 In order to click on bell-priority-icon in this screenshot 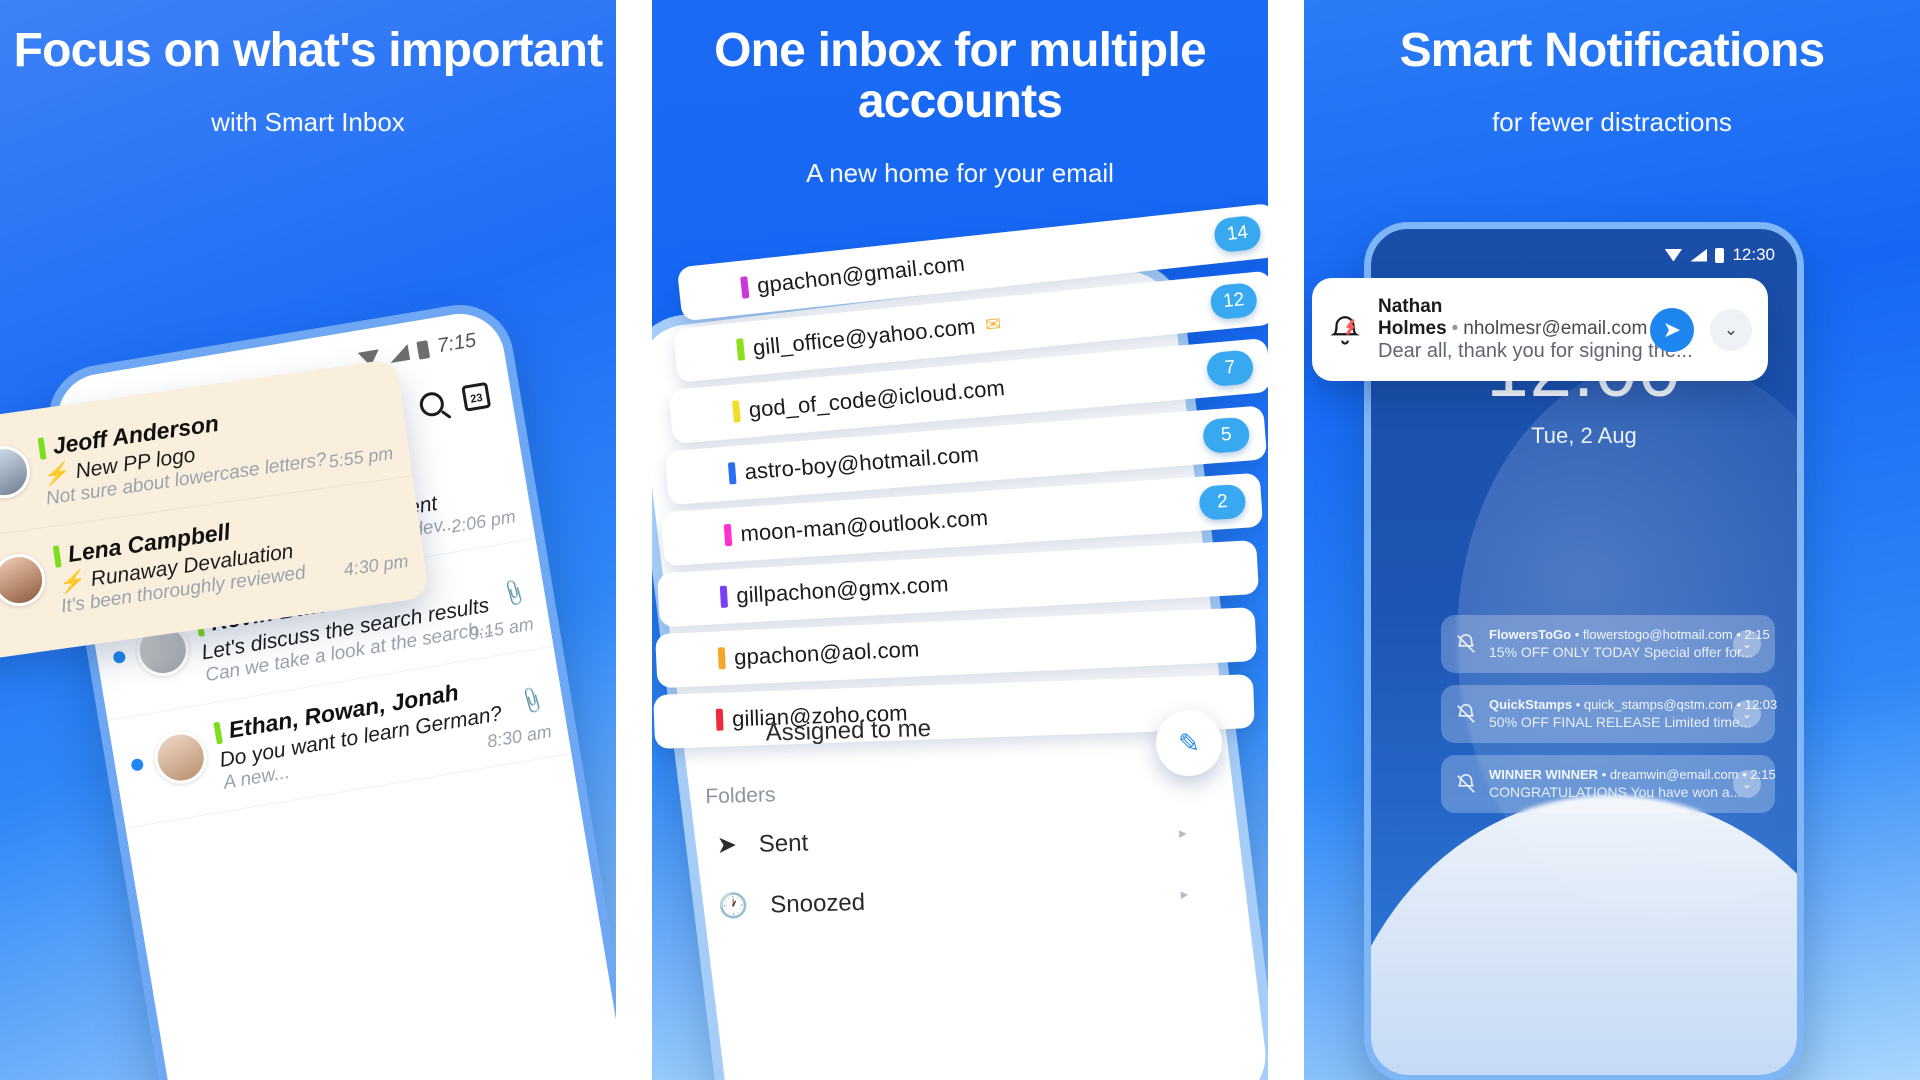, I will do `click(1345, 330)`.